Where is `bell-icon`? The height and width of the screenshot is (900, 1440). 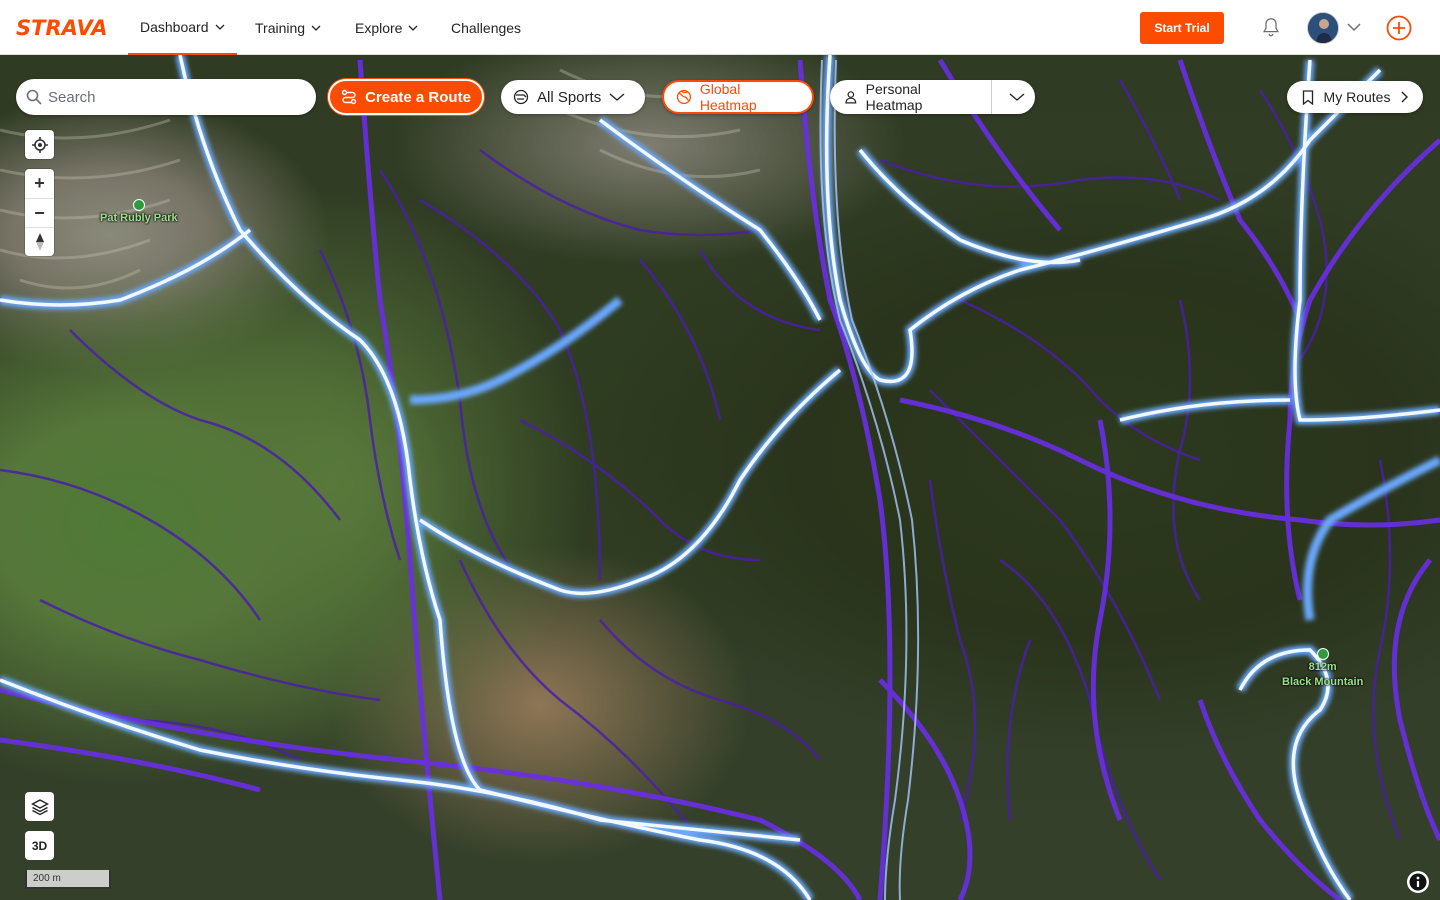 bell-icon is located at coordinates (1271, 27).